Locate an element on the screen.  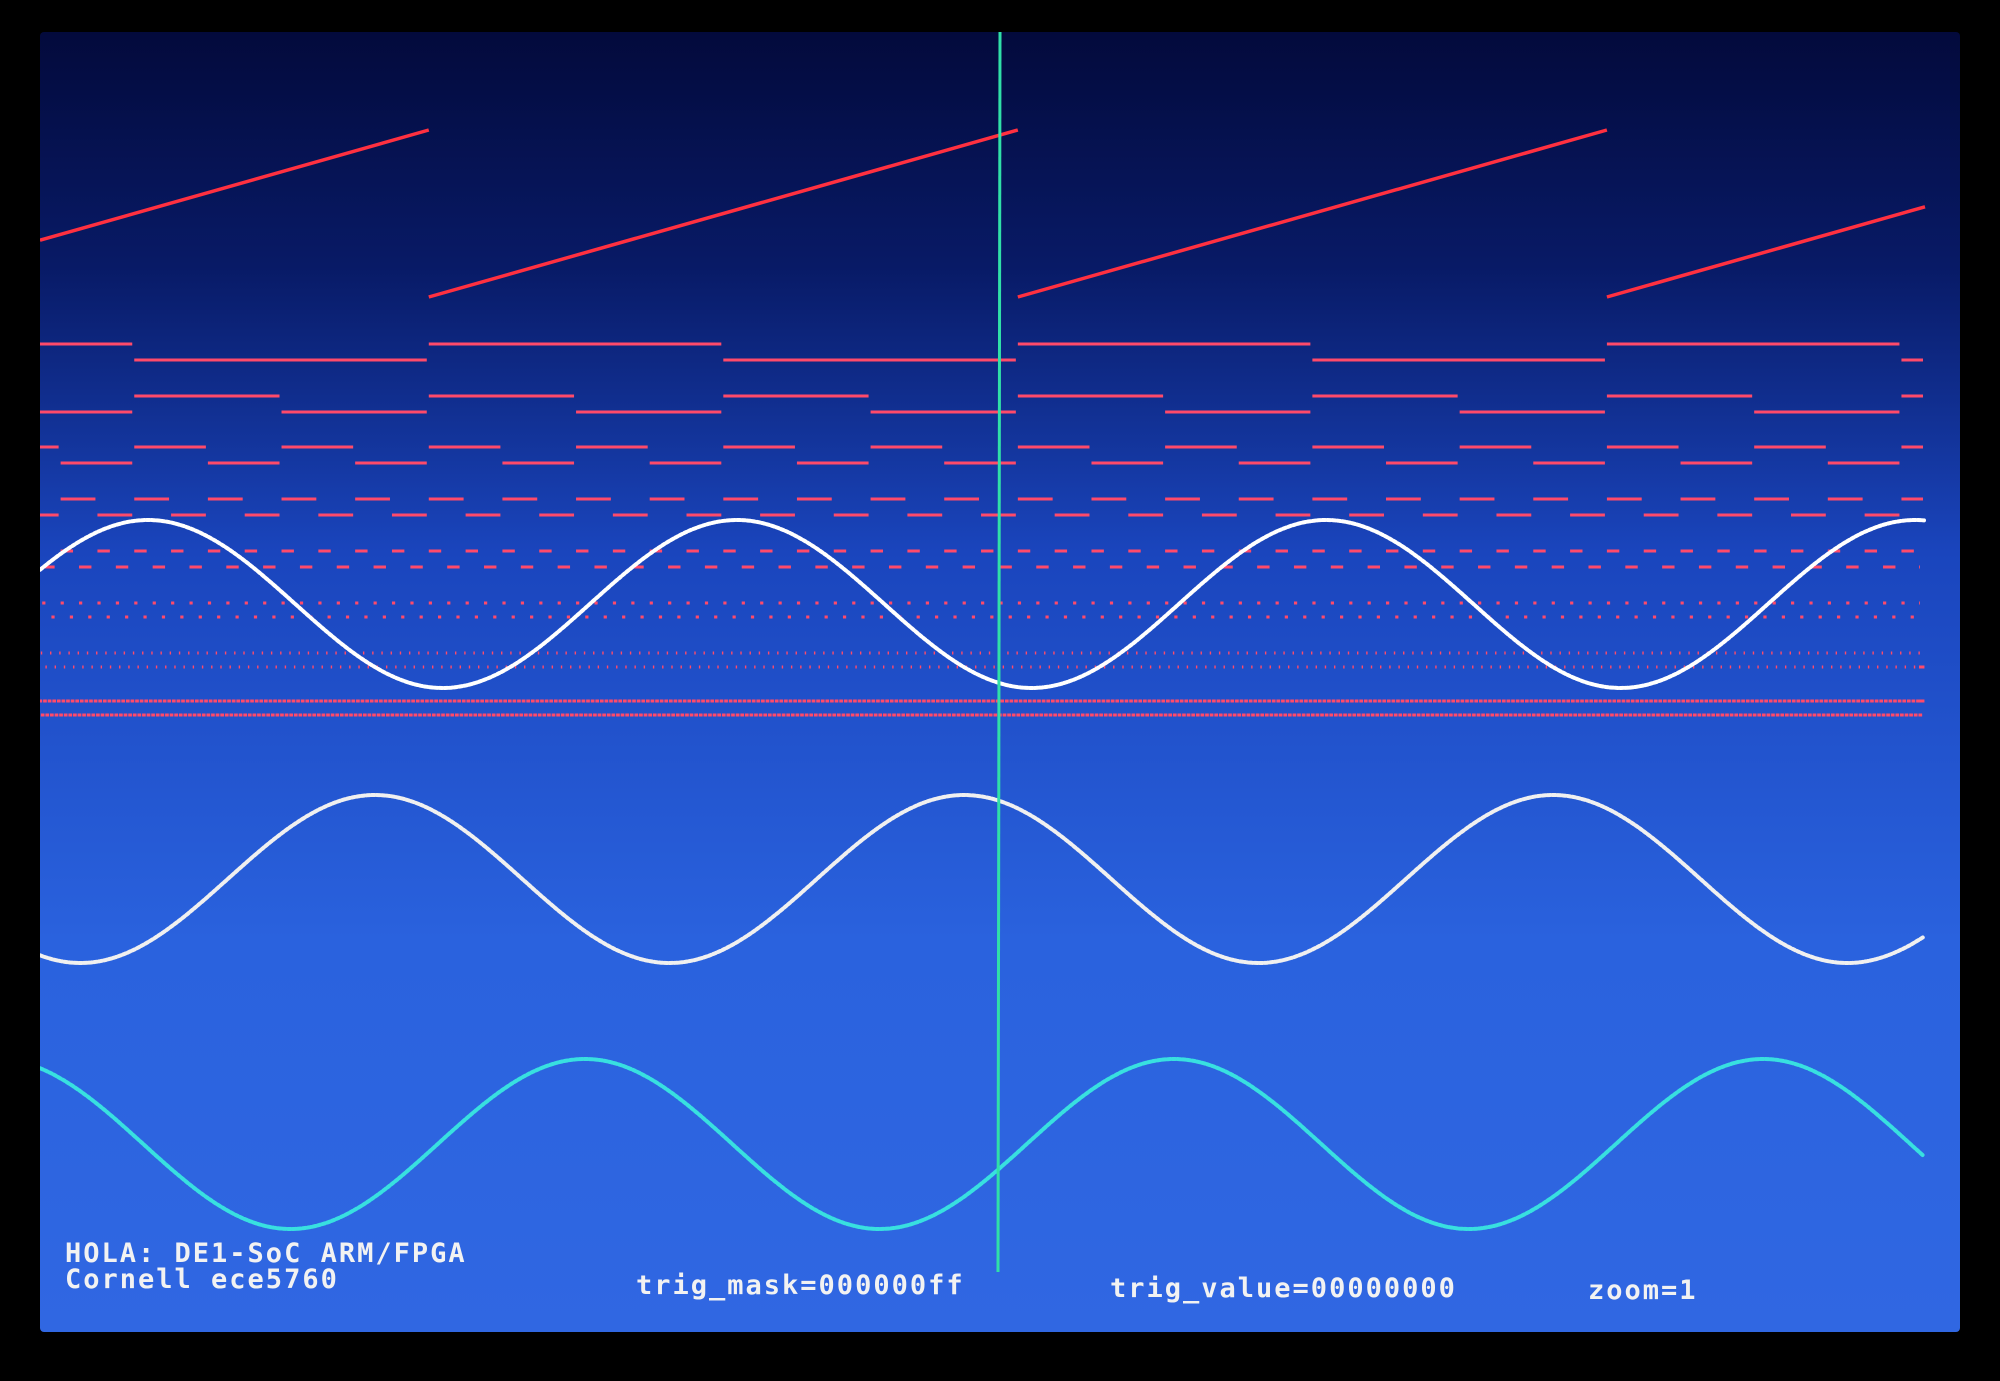
app-subtitle: Cornell ece5760 is located at coordinates (202, 1279).